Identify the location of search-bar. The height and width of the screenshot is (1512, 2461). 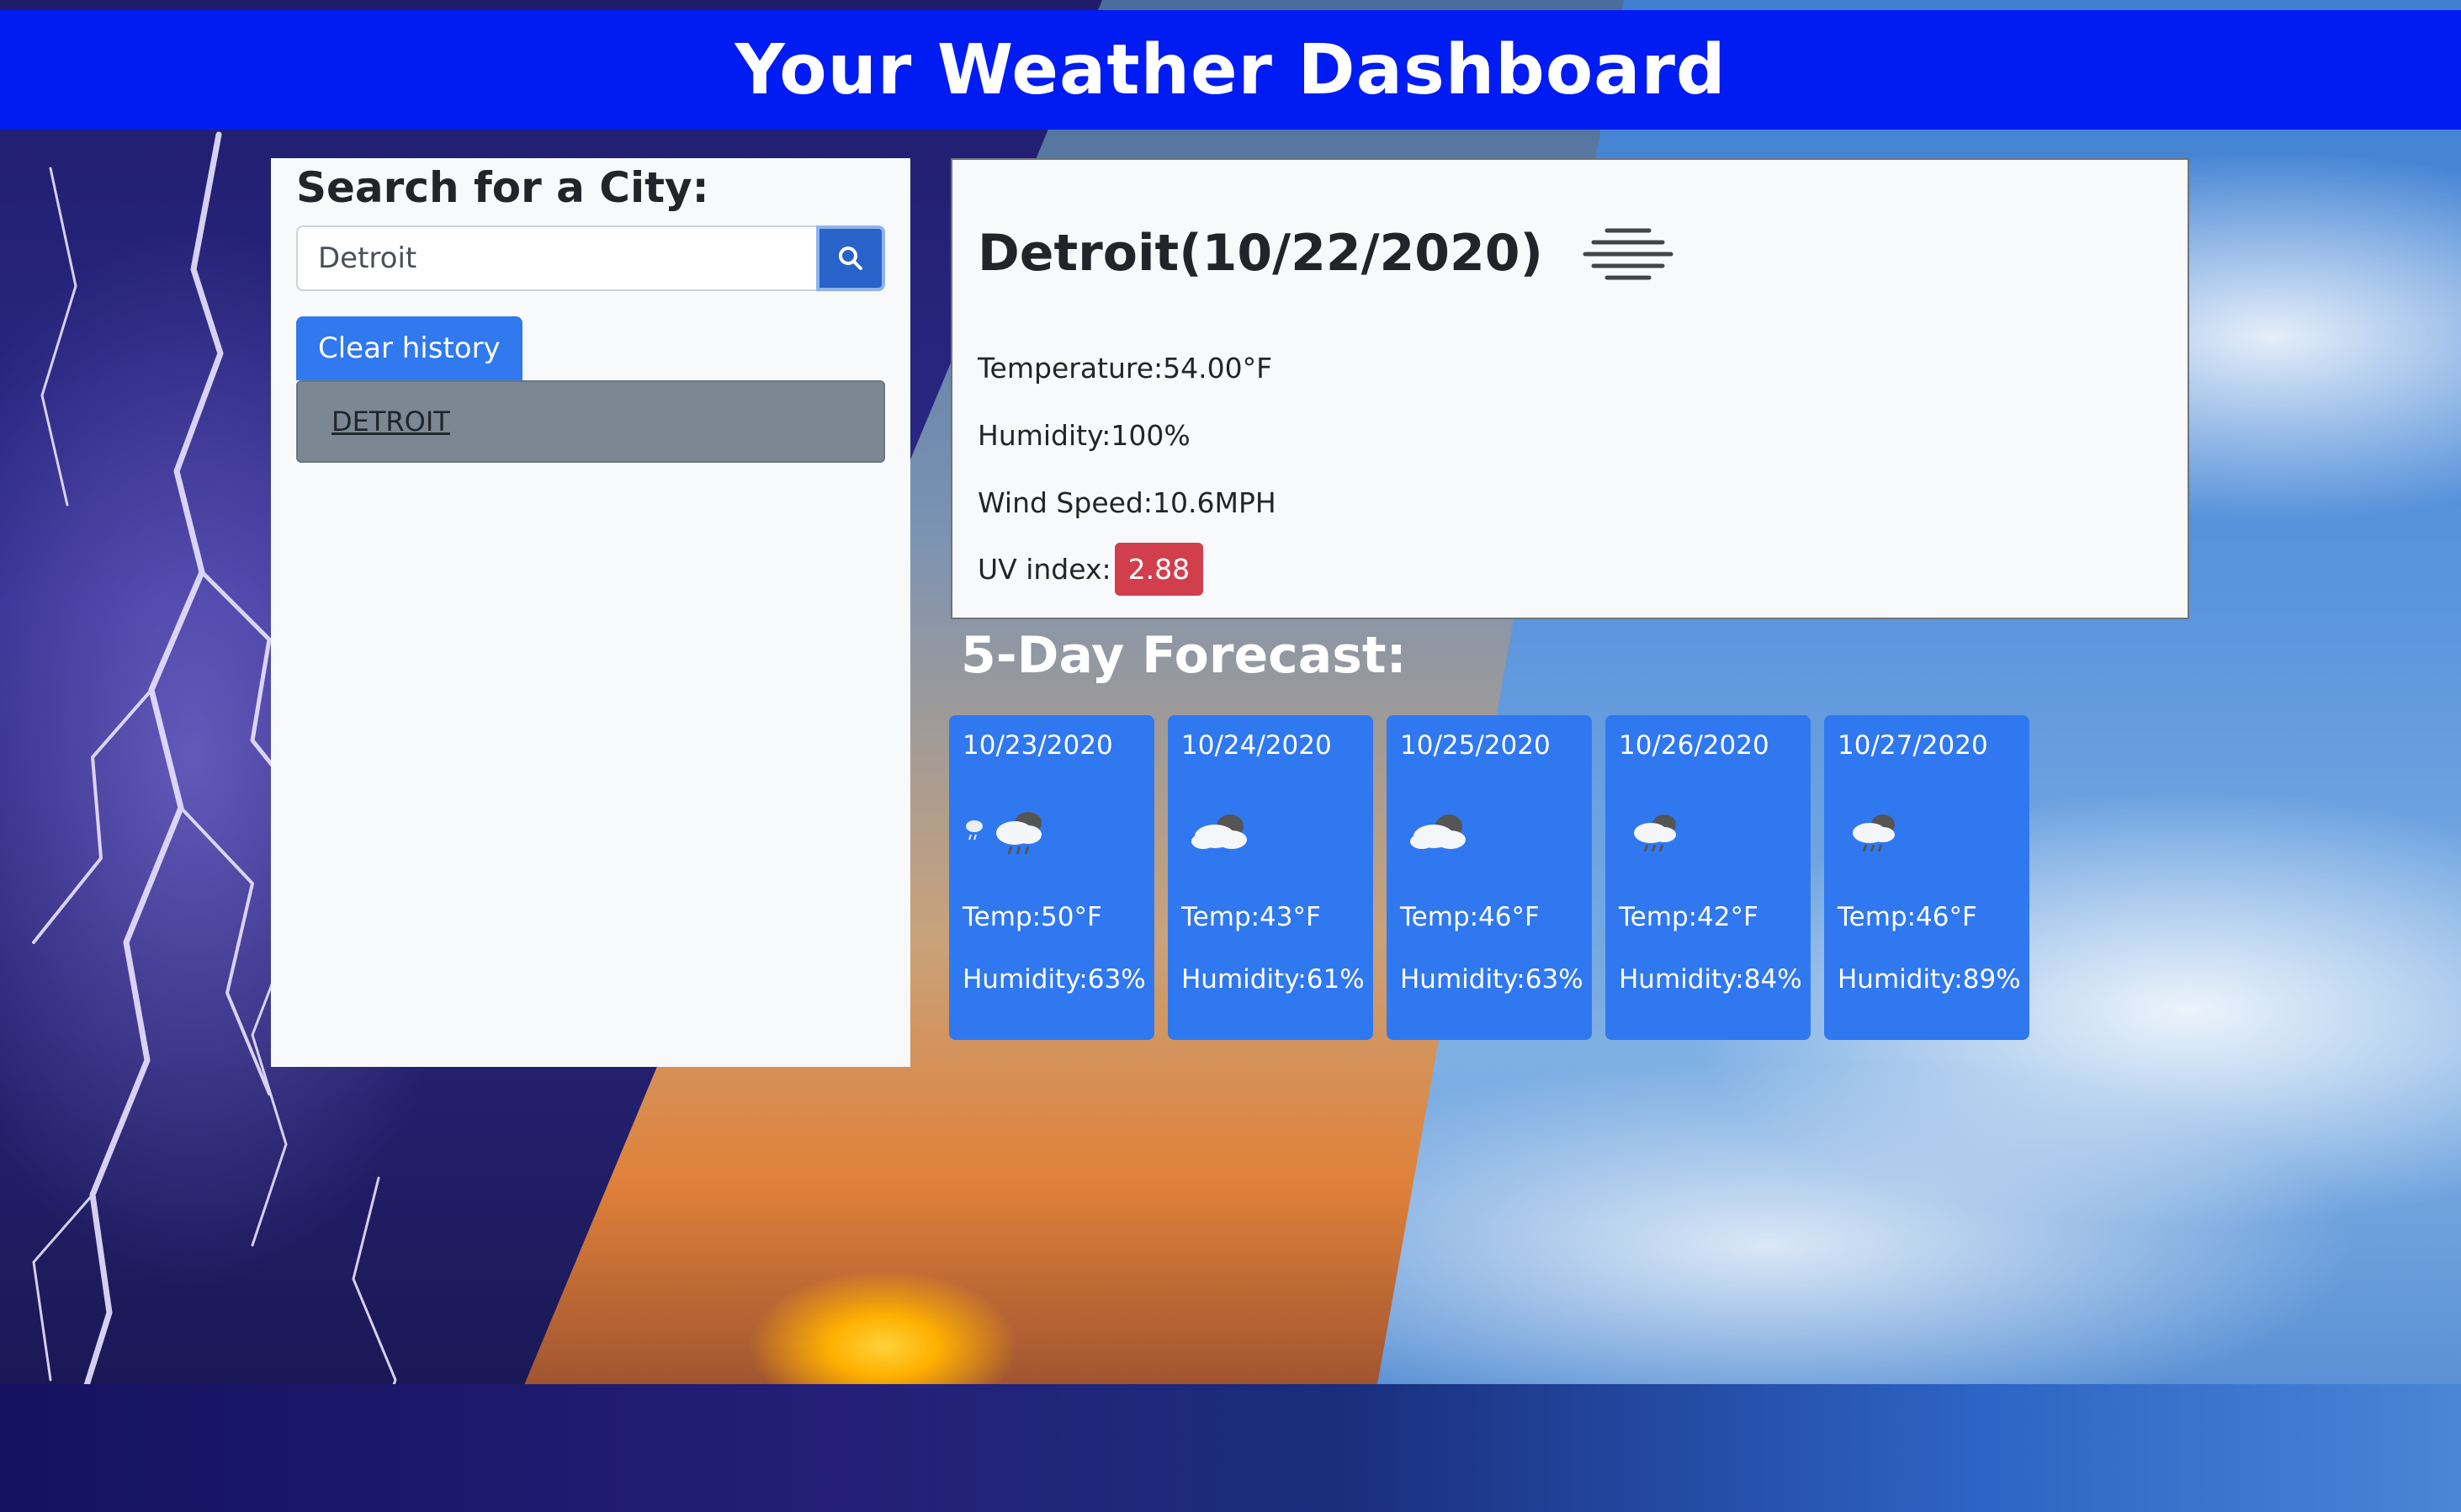
(590, 258).